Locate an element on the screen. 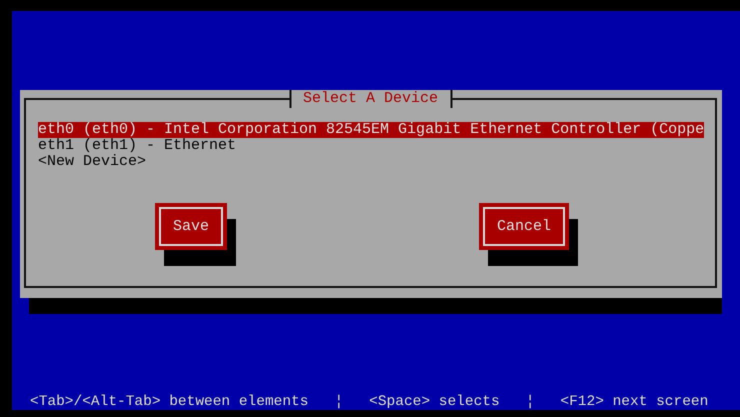  device-list-item: <New Device> is located at coordinates (92, 162).